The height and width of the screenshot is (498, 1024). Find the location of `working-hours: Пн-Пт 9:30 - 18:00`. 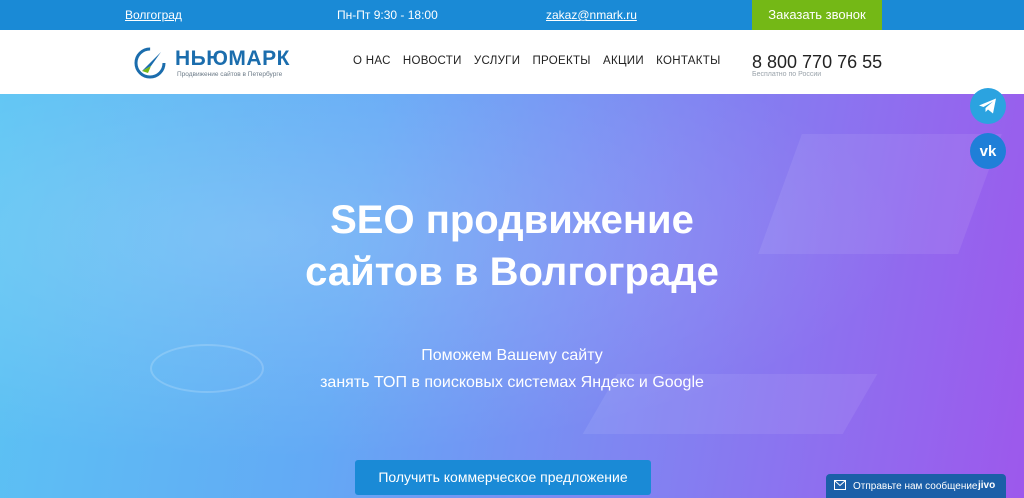

working-hours: Пн-Пт 9:30 - 18:00 is located at coordinates (387, 15).